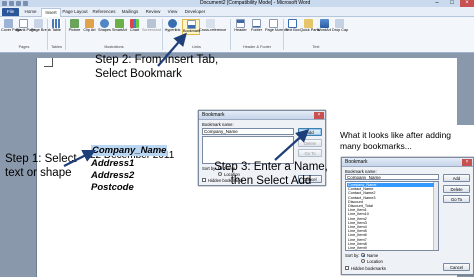  Describe the element at coordinates (195, 12) in the screenshot. I see `tab-developer: Developer` at that location.